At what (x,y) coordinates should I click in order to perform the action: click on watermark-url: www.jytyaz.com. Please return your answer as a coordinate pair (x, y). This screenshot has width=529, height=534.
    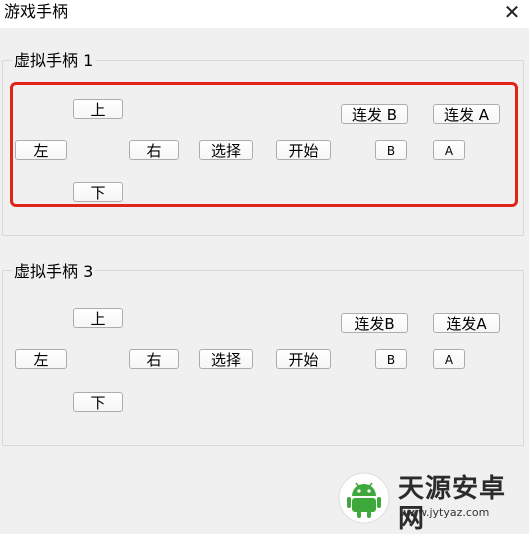
    Looking at the image, I should click on (445, 512).